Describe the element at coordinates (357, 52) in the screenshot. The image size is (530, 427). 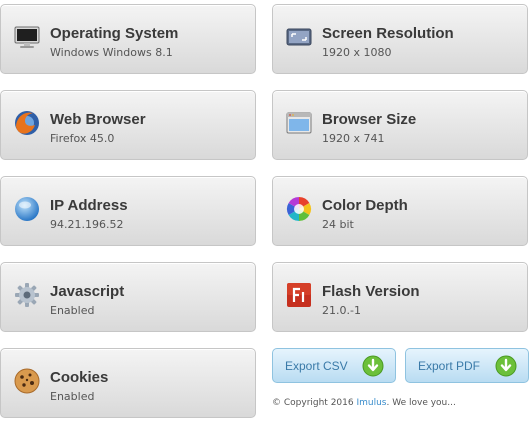
I see `card-value: 1920 x 1080` at that location.